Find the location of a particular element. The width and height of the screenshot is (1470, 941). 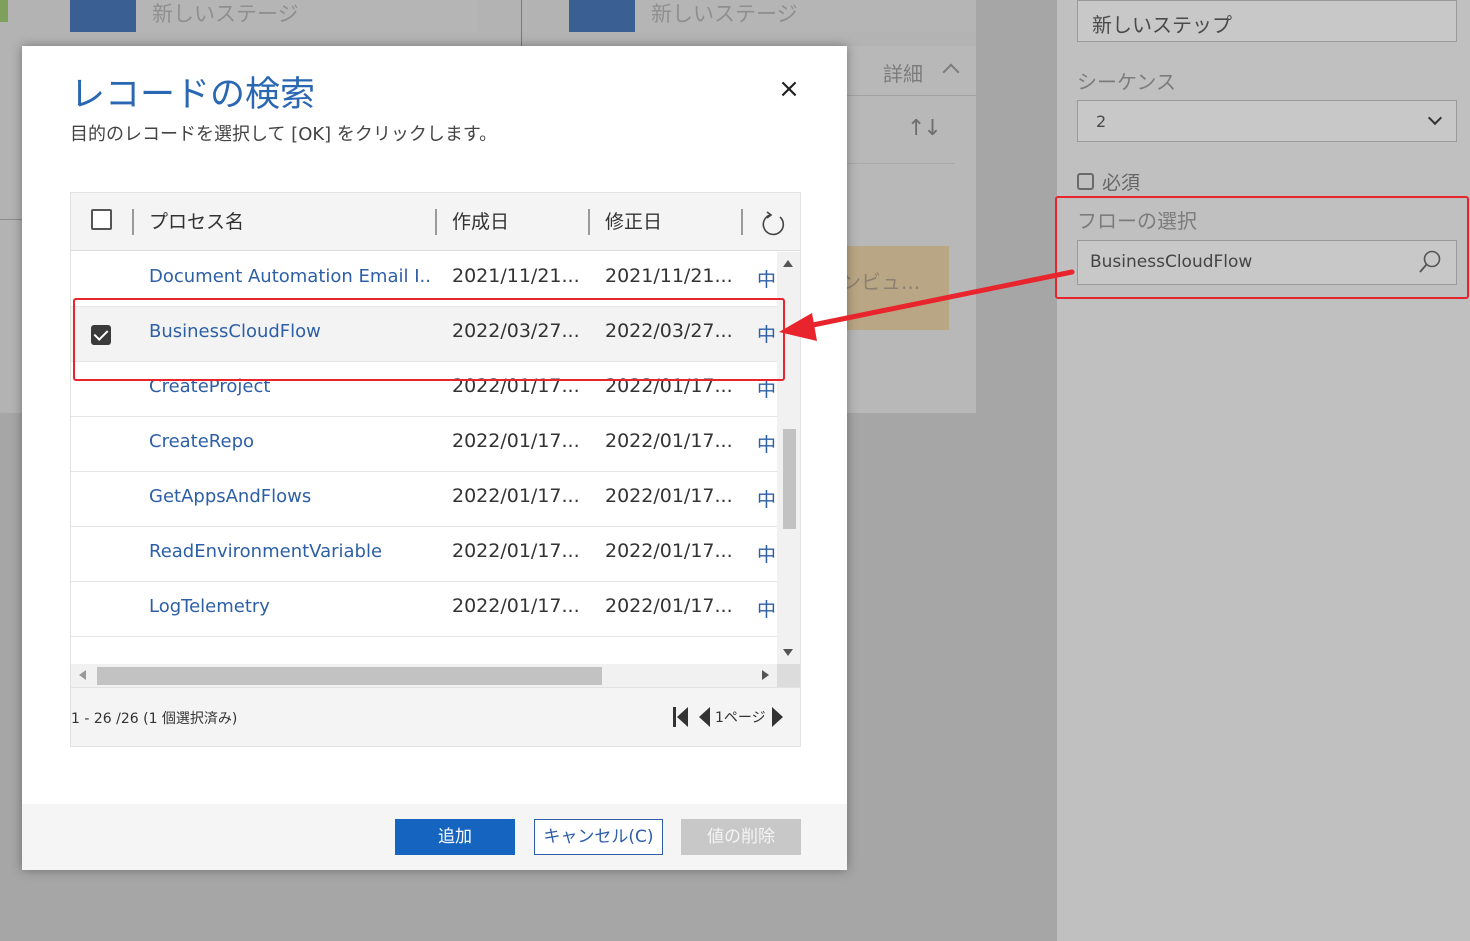

column-header-process-name: プロセス名 is located at coordinates (196, 220).